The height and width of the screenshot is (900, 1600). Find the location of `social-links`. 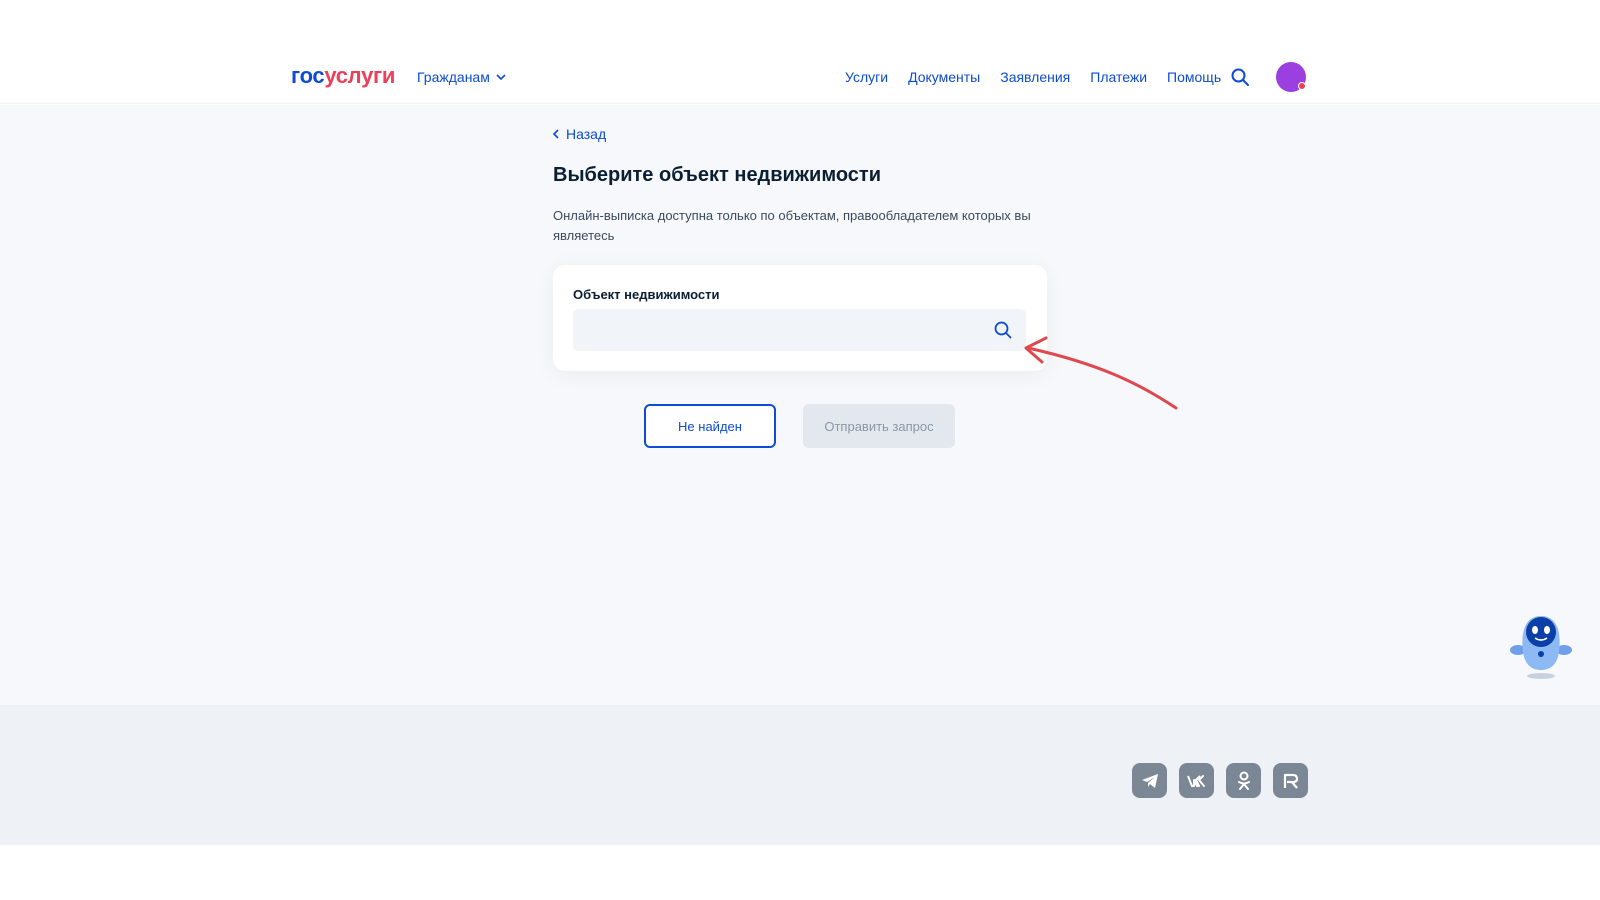

social-links is located at coordinates (1220, 780).